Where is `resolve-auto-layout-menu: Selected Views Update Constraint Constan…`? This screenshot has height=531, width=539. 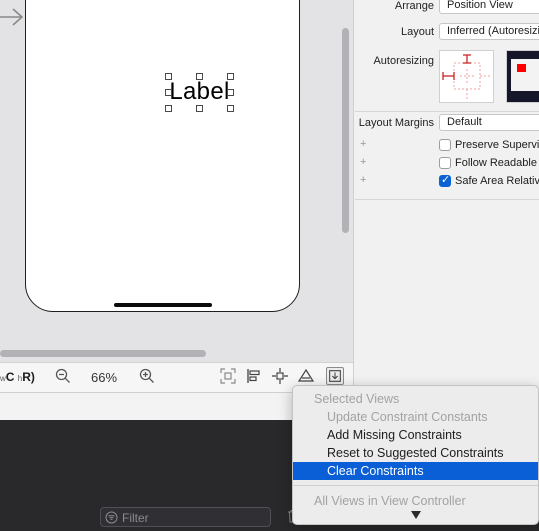 resolve-auto-layout-menu: Selected Views Update Constraint Constan… is located at coordinates (415, 455).